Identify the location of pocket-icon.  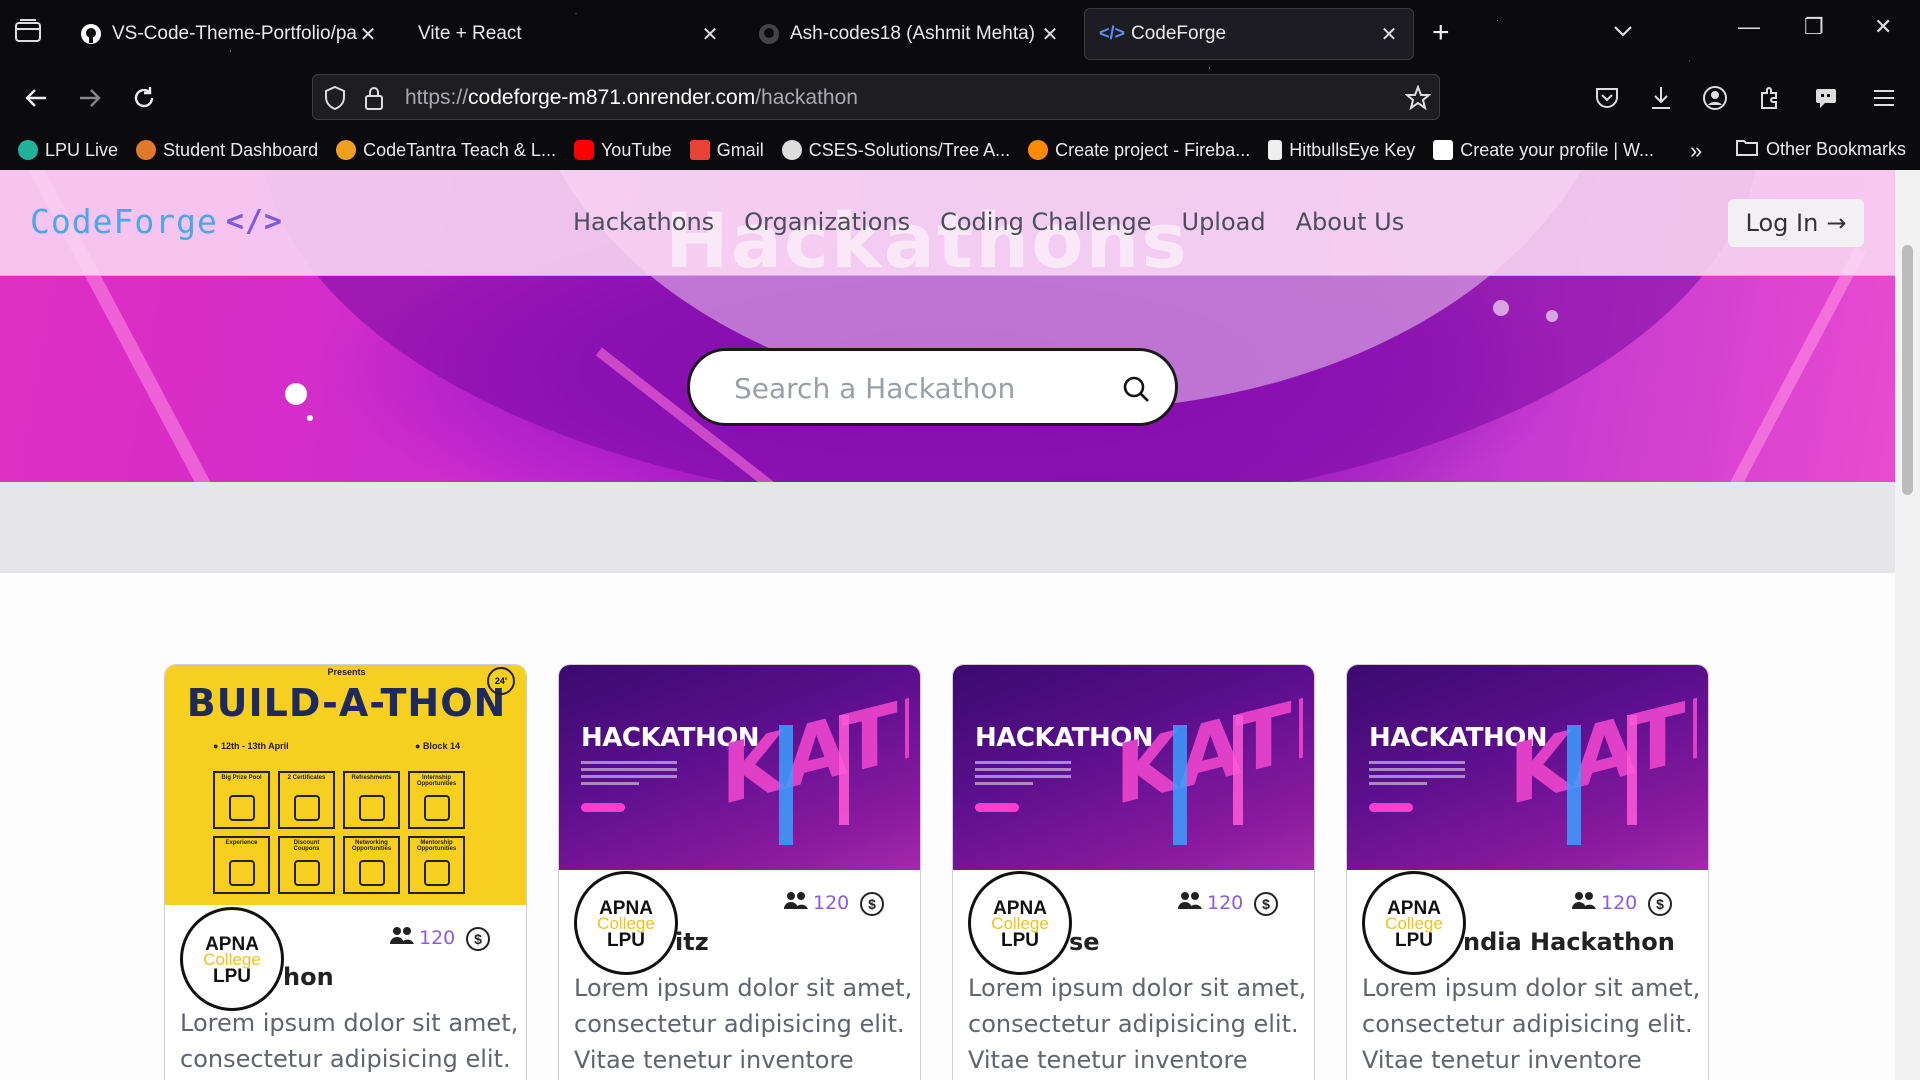
(1607, 98).